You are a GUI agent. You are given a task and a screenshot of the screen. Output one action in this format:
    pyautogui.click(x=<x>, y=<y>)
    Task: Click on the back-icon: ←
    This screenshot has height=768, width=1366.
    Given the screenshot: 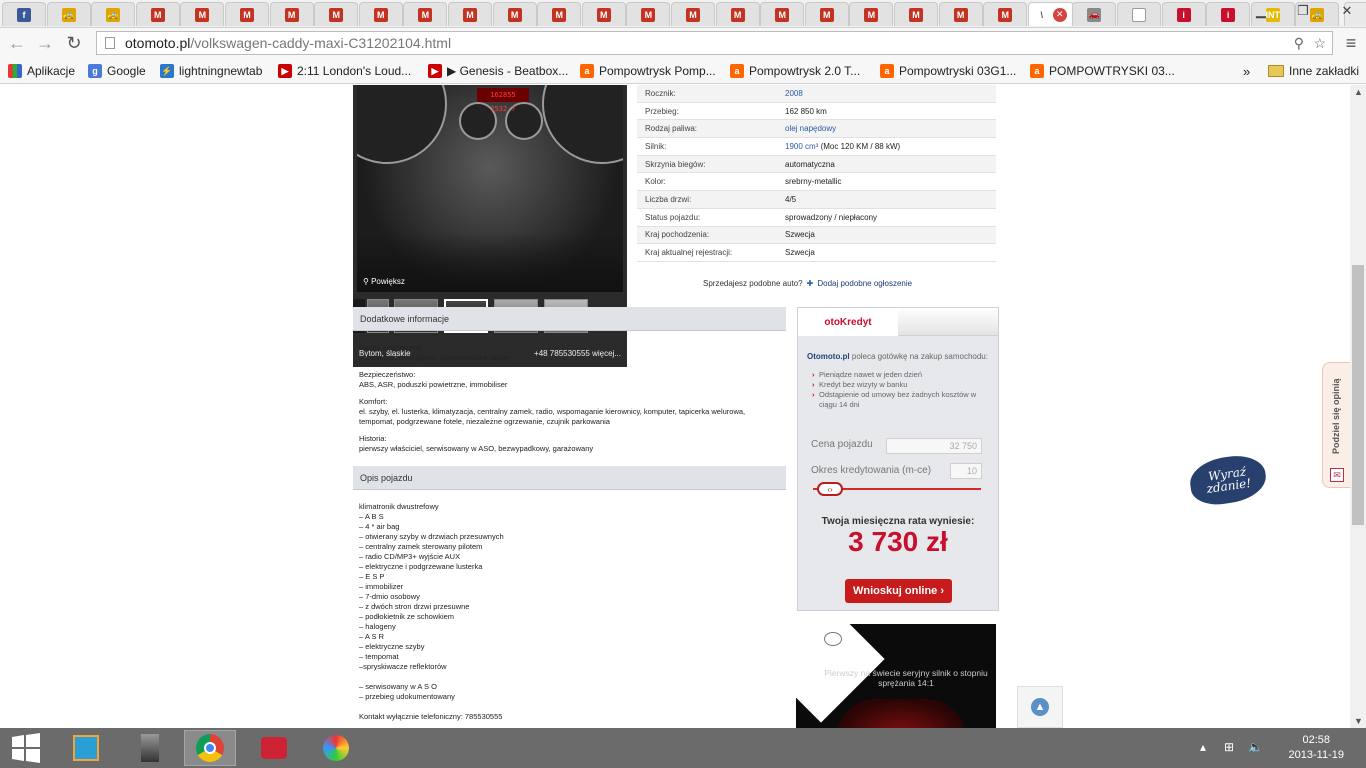 What is the action you would take?
    pyautogui.click(x=17, y=43)
    